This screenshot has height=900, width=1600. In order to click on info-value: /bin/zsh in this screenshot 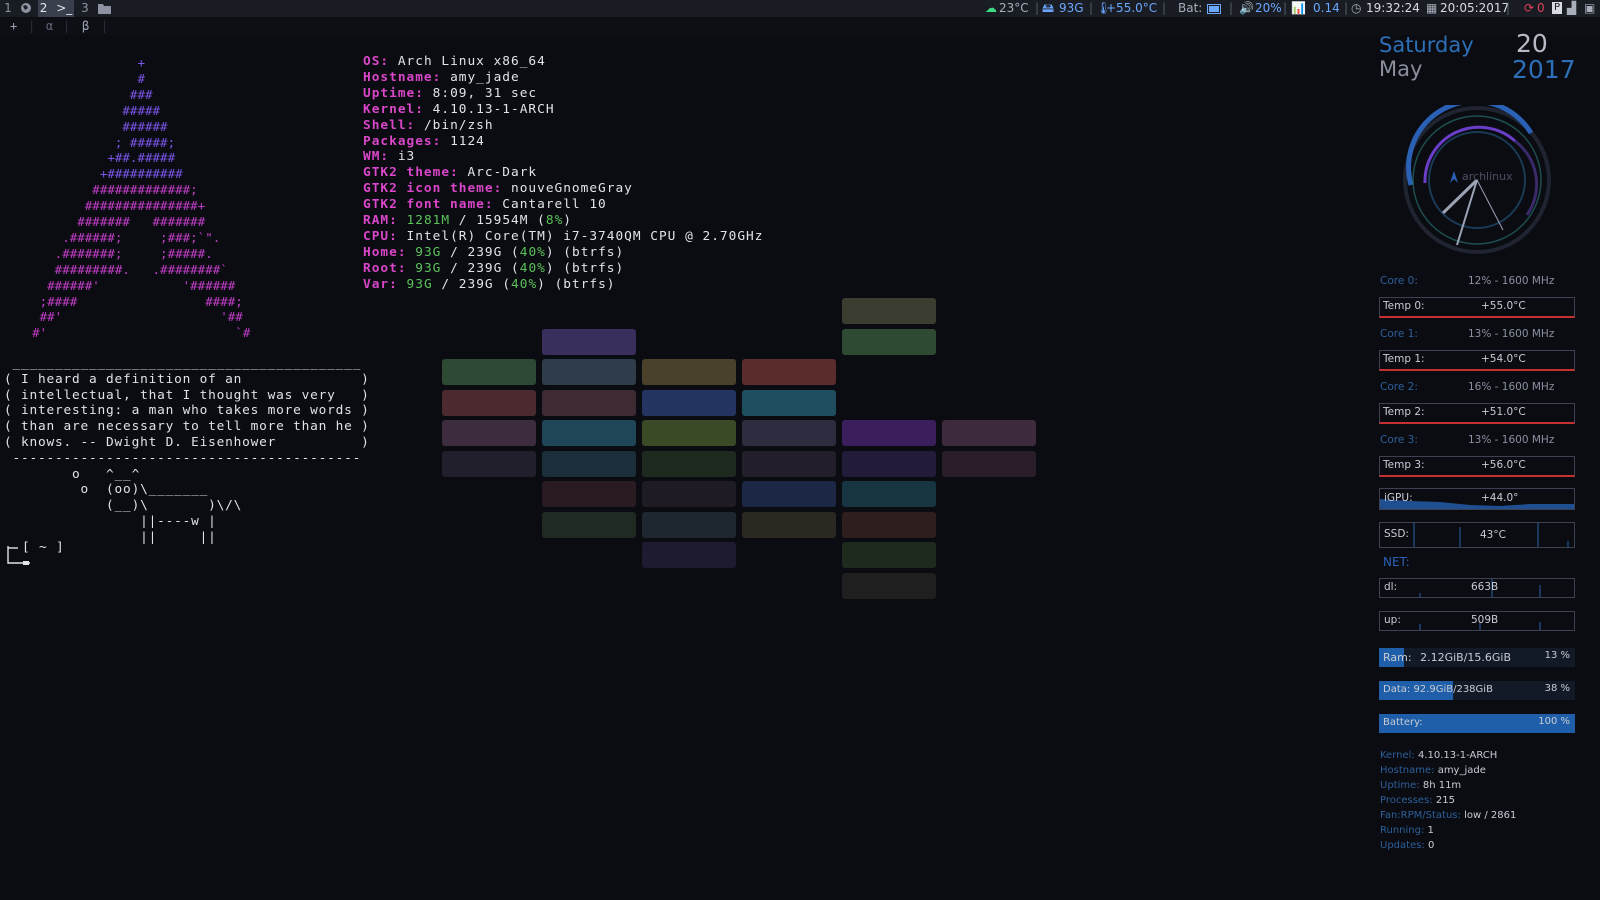, I will do `click(458, 125)`.